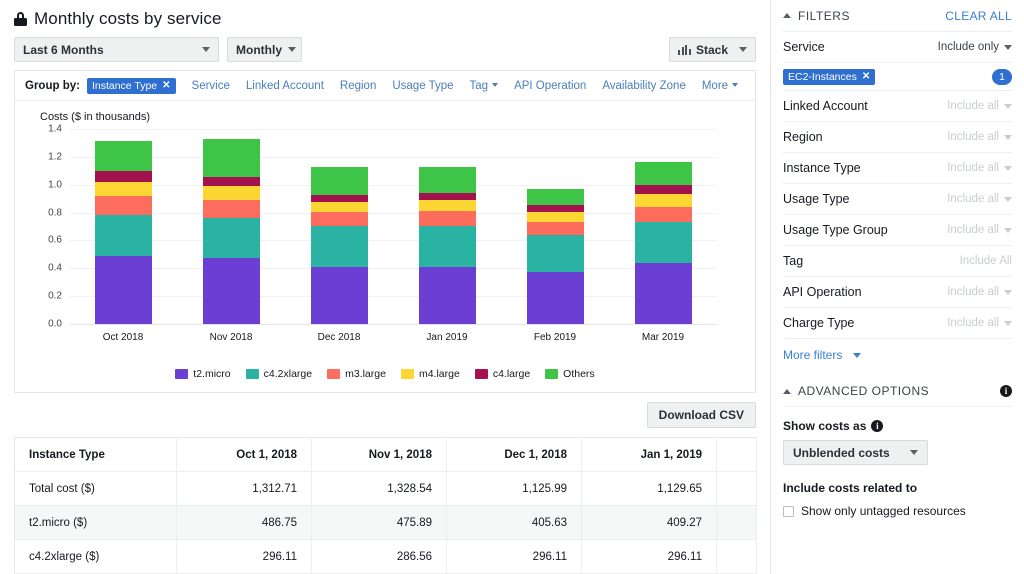 The width and height of the screenshot is (1024, 574). I want to click on group-by-option-tag: Tag, so click(484, 86).